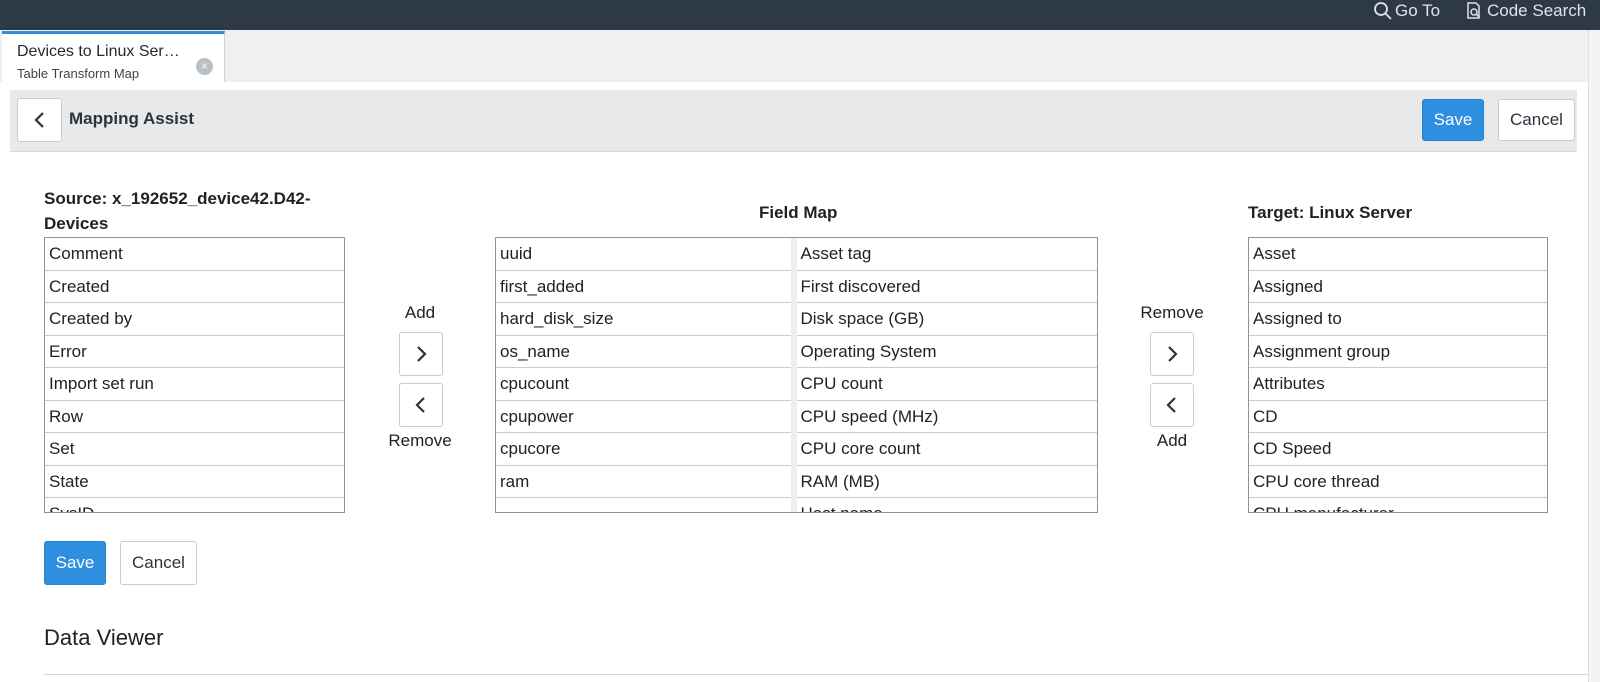  What do you see at coordinates (643, 254) in the screenshot?
I see `field-map-source-item: uuid` at bounding box center [643, 254].